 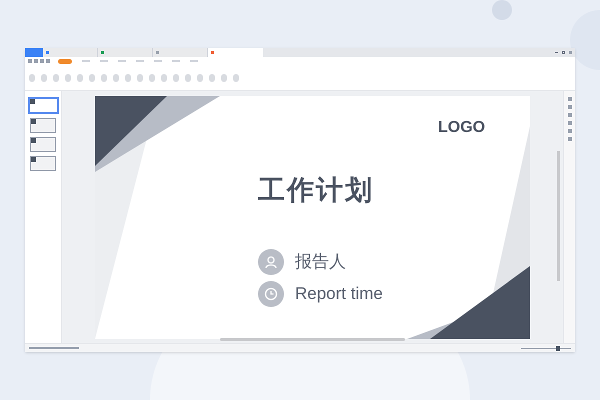 What do you see at coordinates (558, 348) in the screenshot?
I see `zoom-slider-thumb` at bounding box center [558, 348].